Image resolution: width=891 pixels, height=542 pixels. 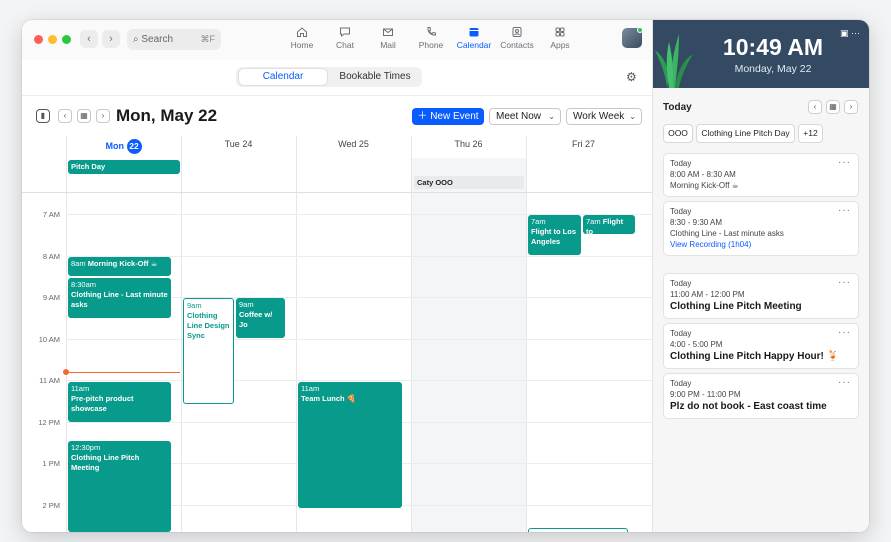 What do you see at coordinates (388, 45) in the screenshot?
I see `tab-mail-label: Mail` at bounding box center [388, 45].